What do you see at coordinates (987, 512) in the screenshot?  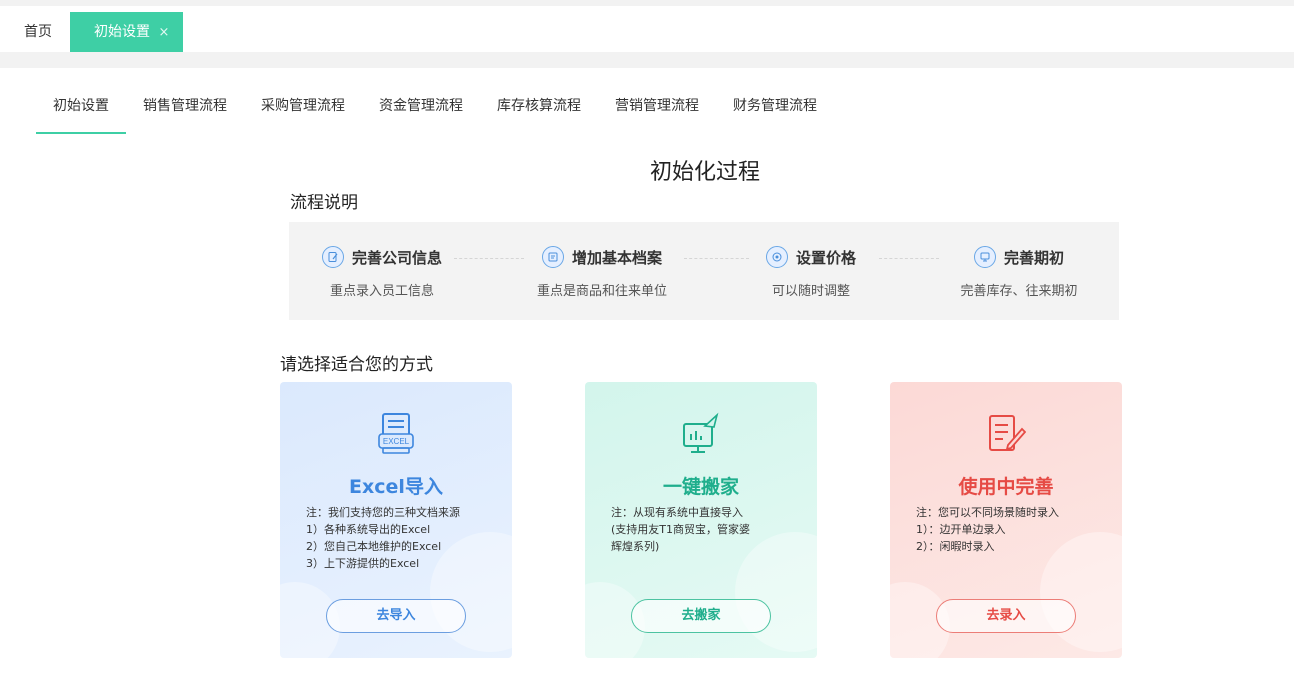 I see `note-line: 注：您可以不同场景随时录入` at bounding box center [987, 512].